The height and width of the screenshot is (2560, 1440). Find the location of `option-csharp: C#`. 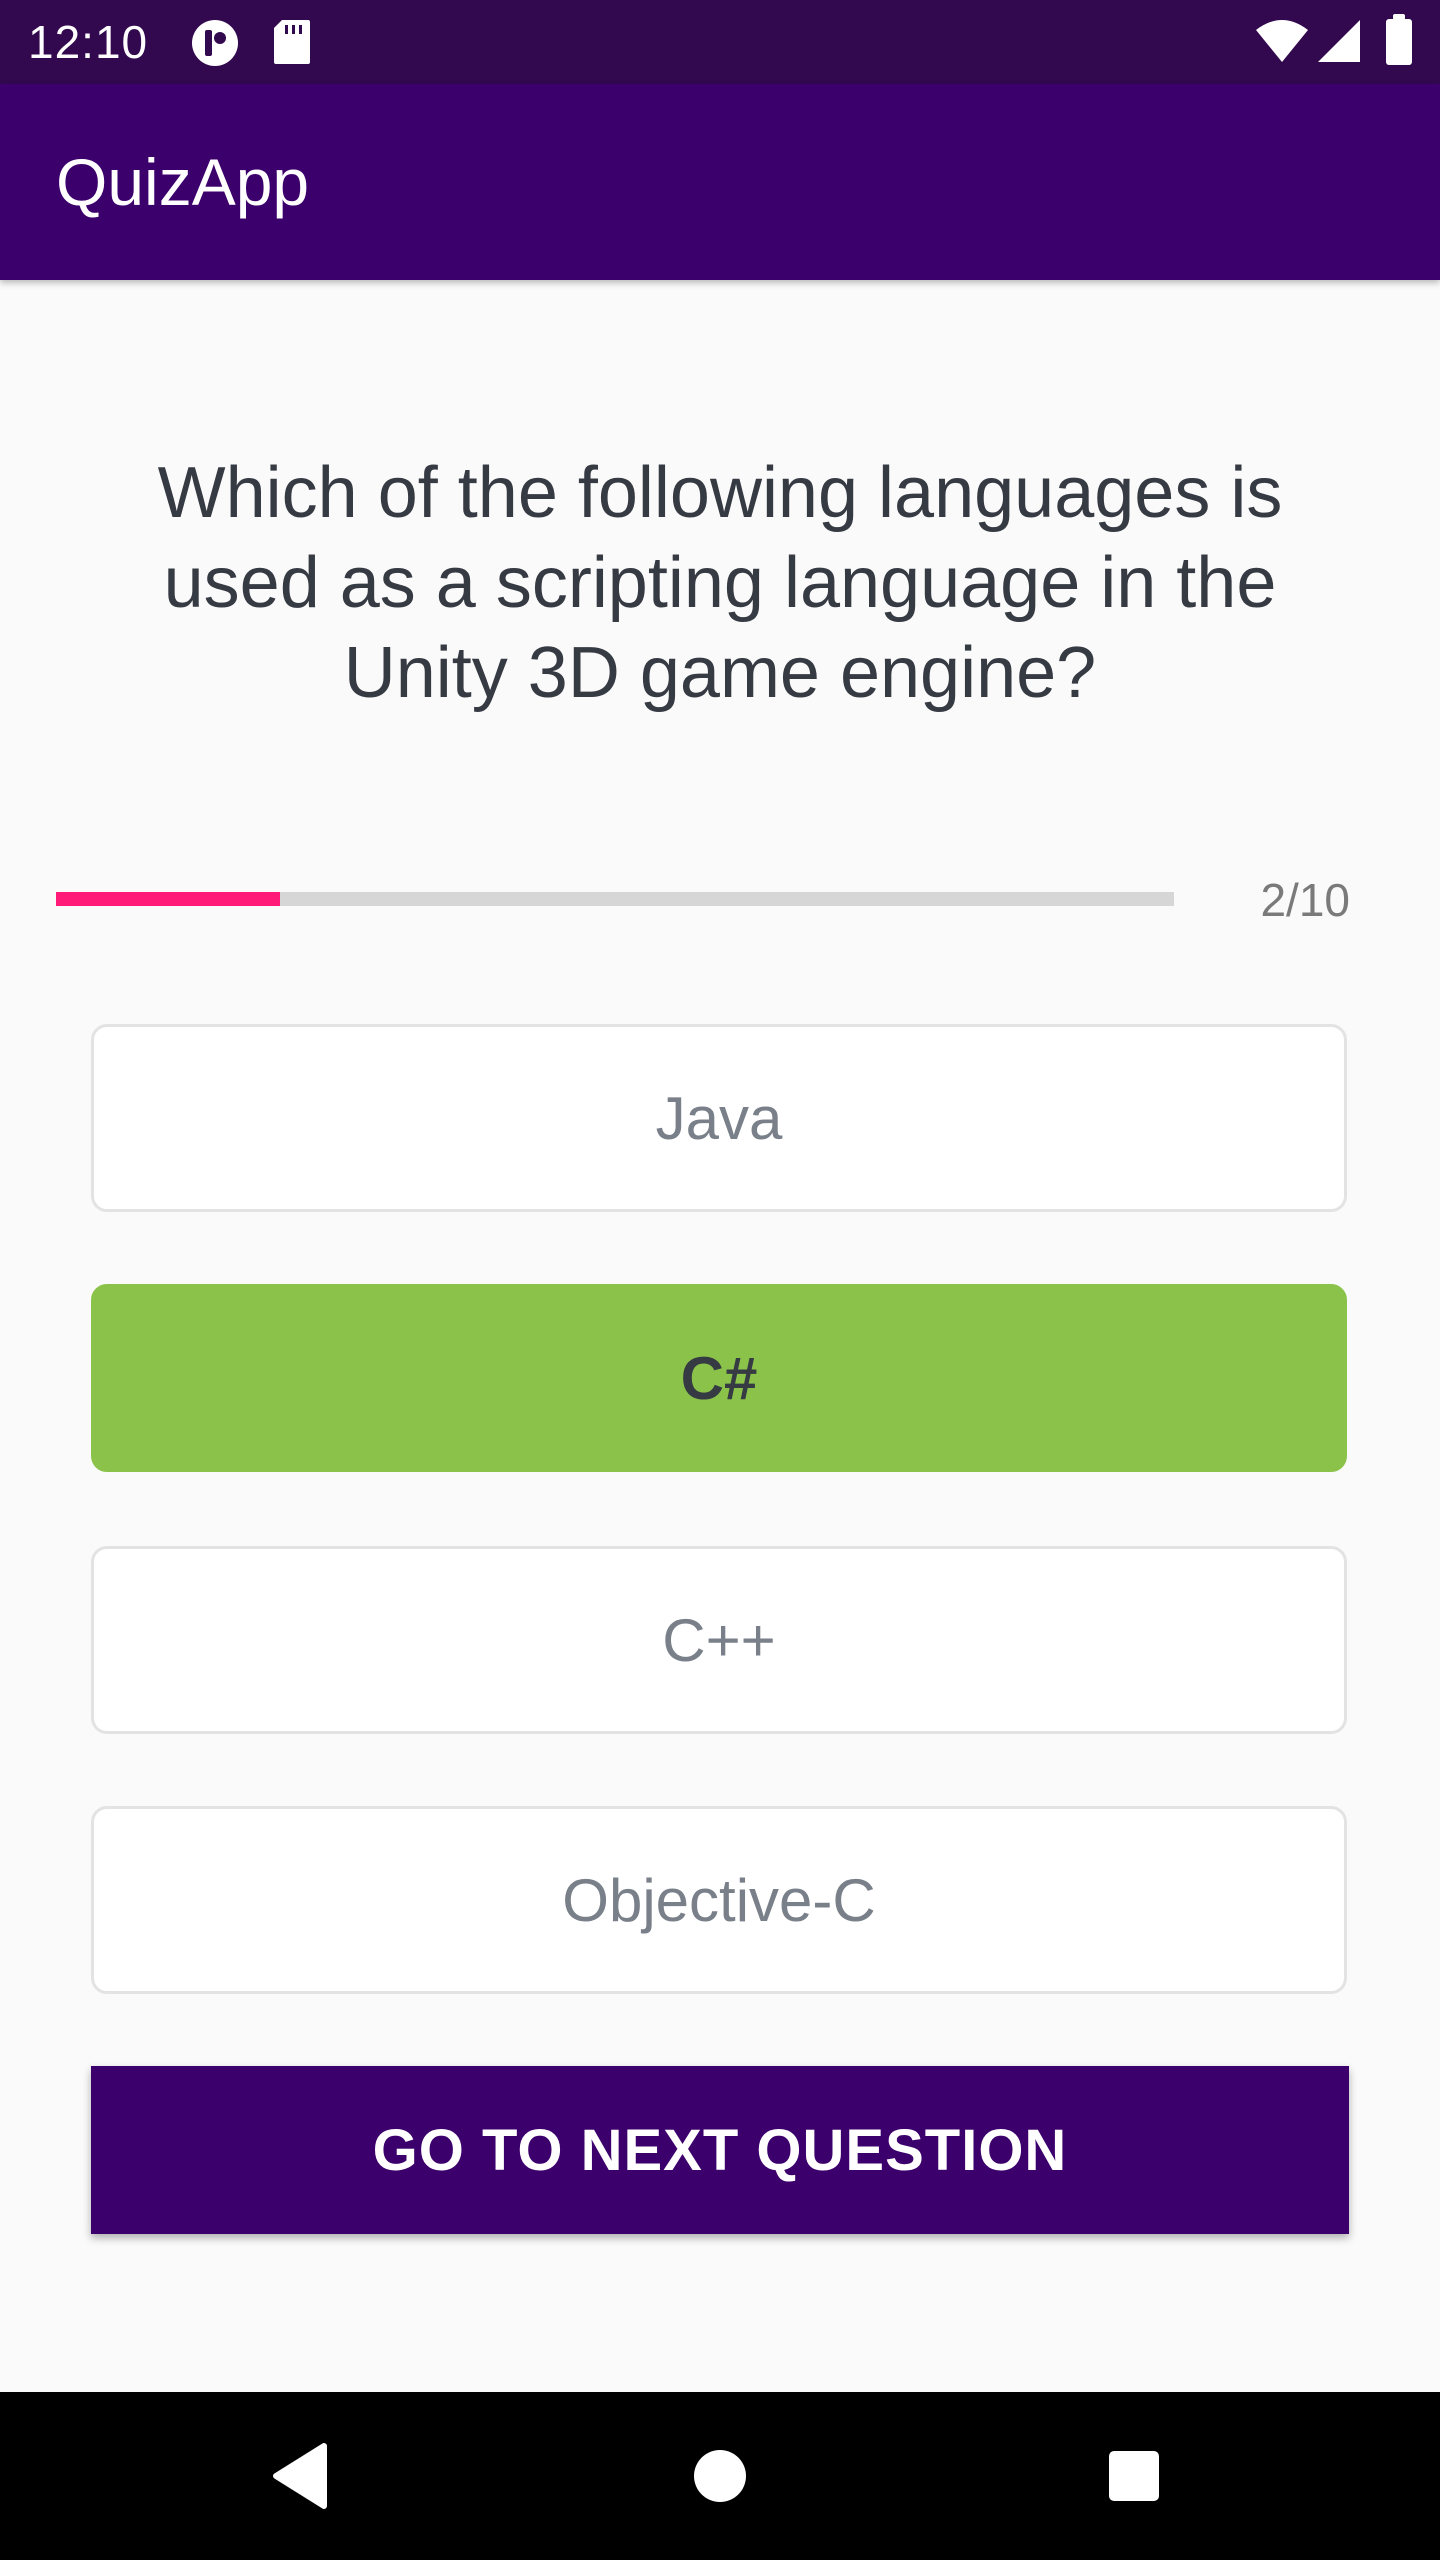

option-csharp: C# is located at coordinates (719, 1378).